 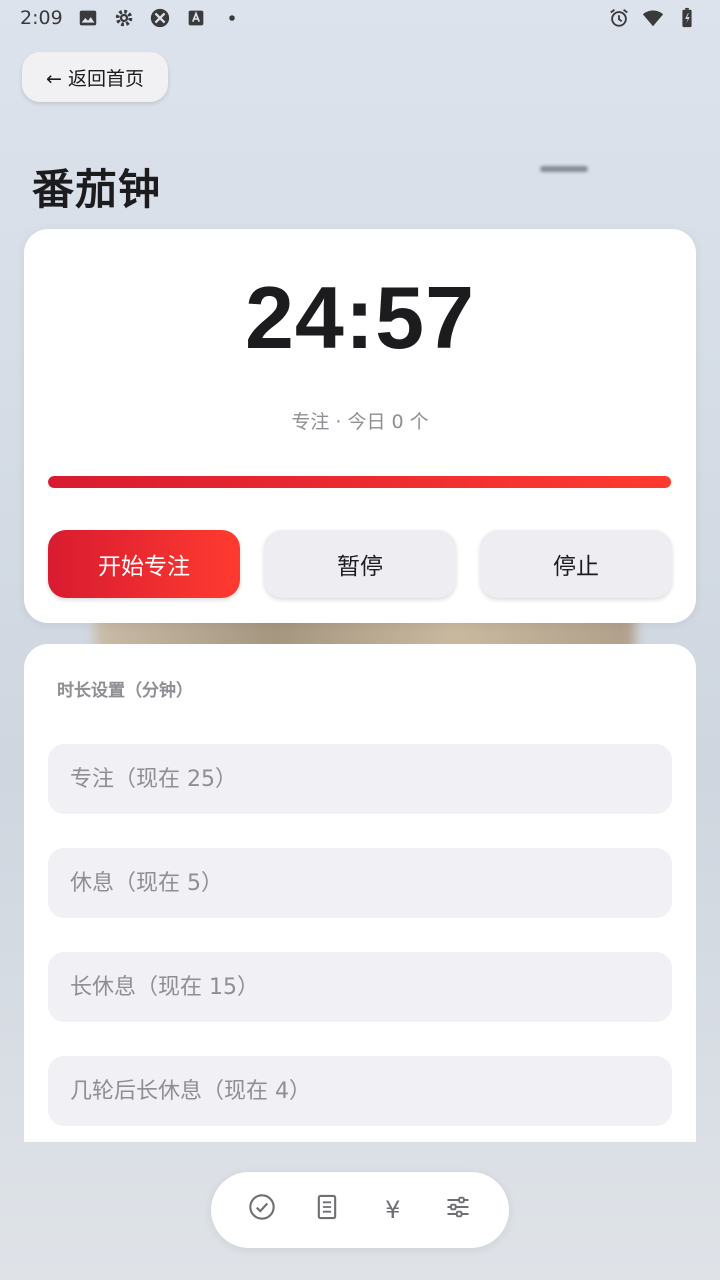 I want to click on nav-settings-button, so click(x=458, y=1210).